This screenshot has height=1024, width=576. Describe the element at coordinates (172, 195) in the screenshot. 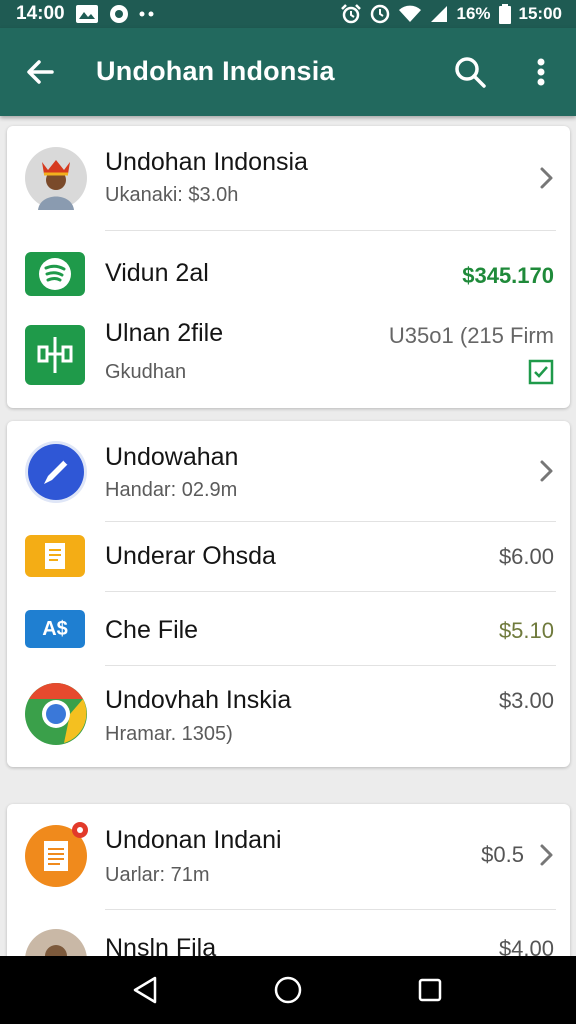

I see `item-subtitle: Ukanaki: $3.0h` at that location.